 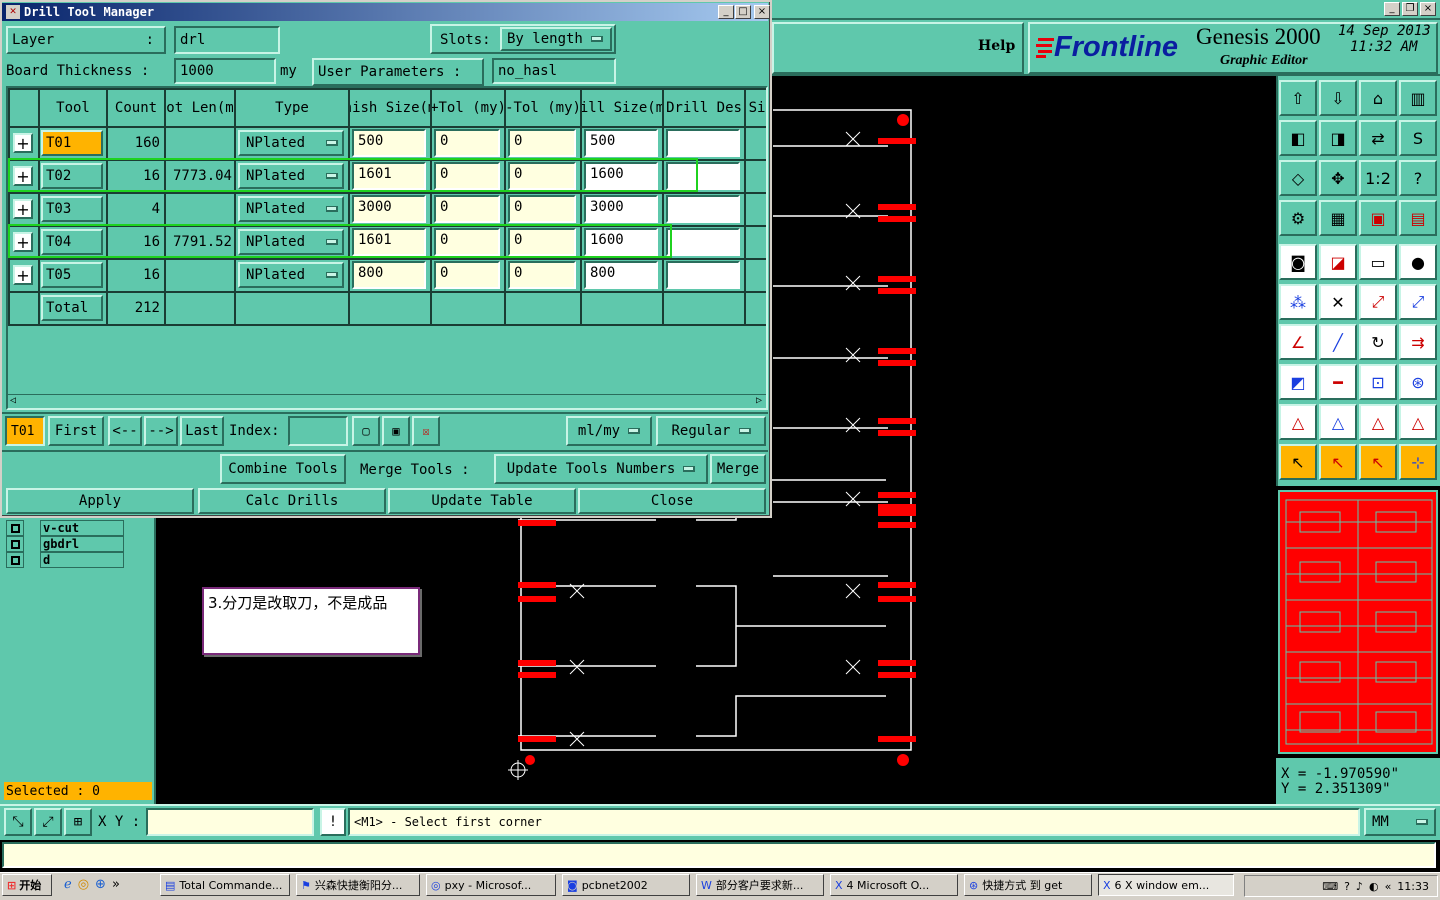 What do you see at coordinates (1388, 886) in the screenshot?
I see `tray-expand-icon: «` at bounding box center [1388, 886].